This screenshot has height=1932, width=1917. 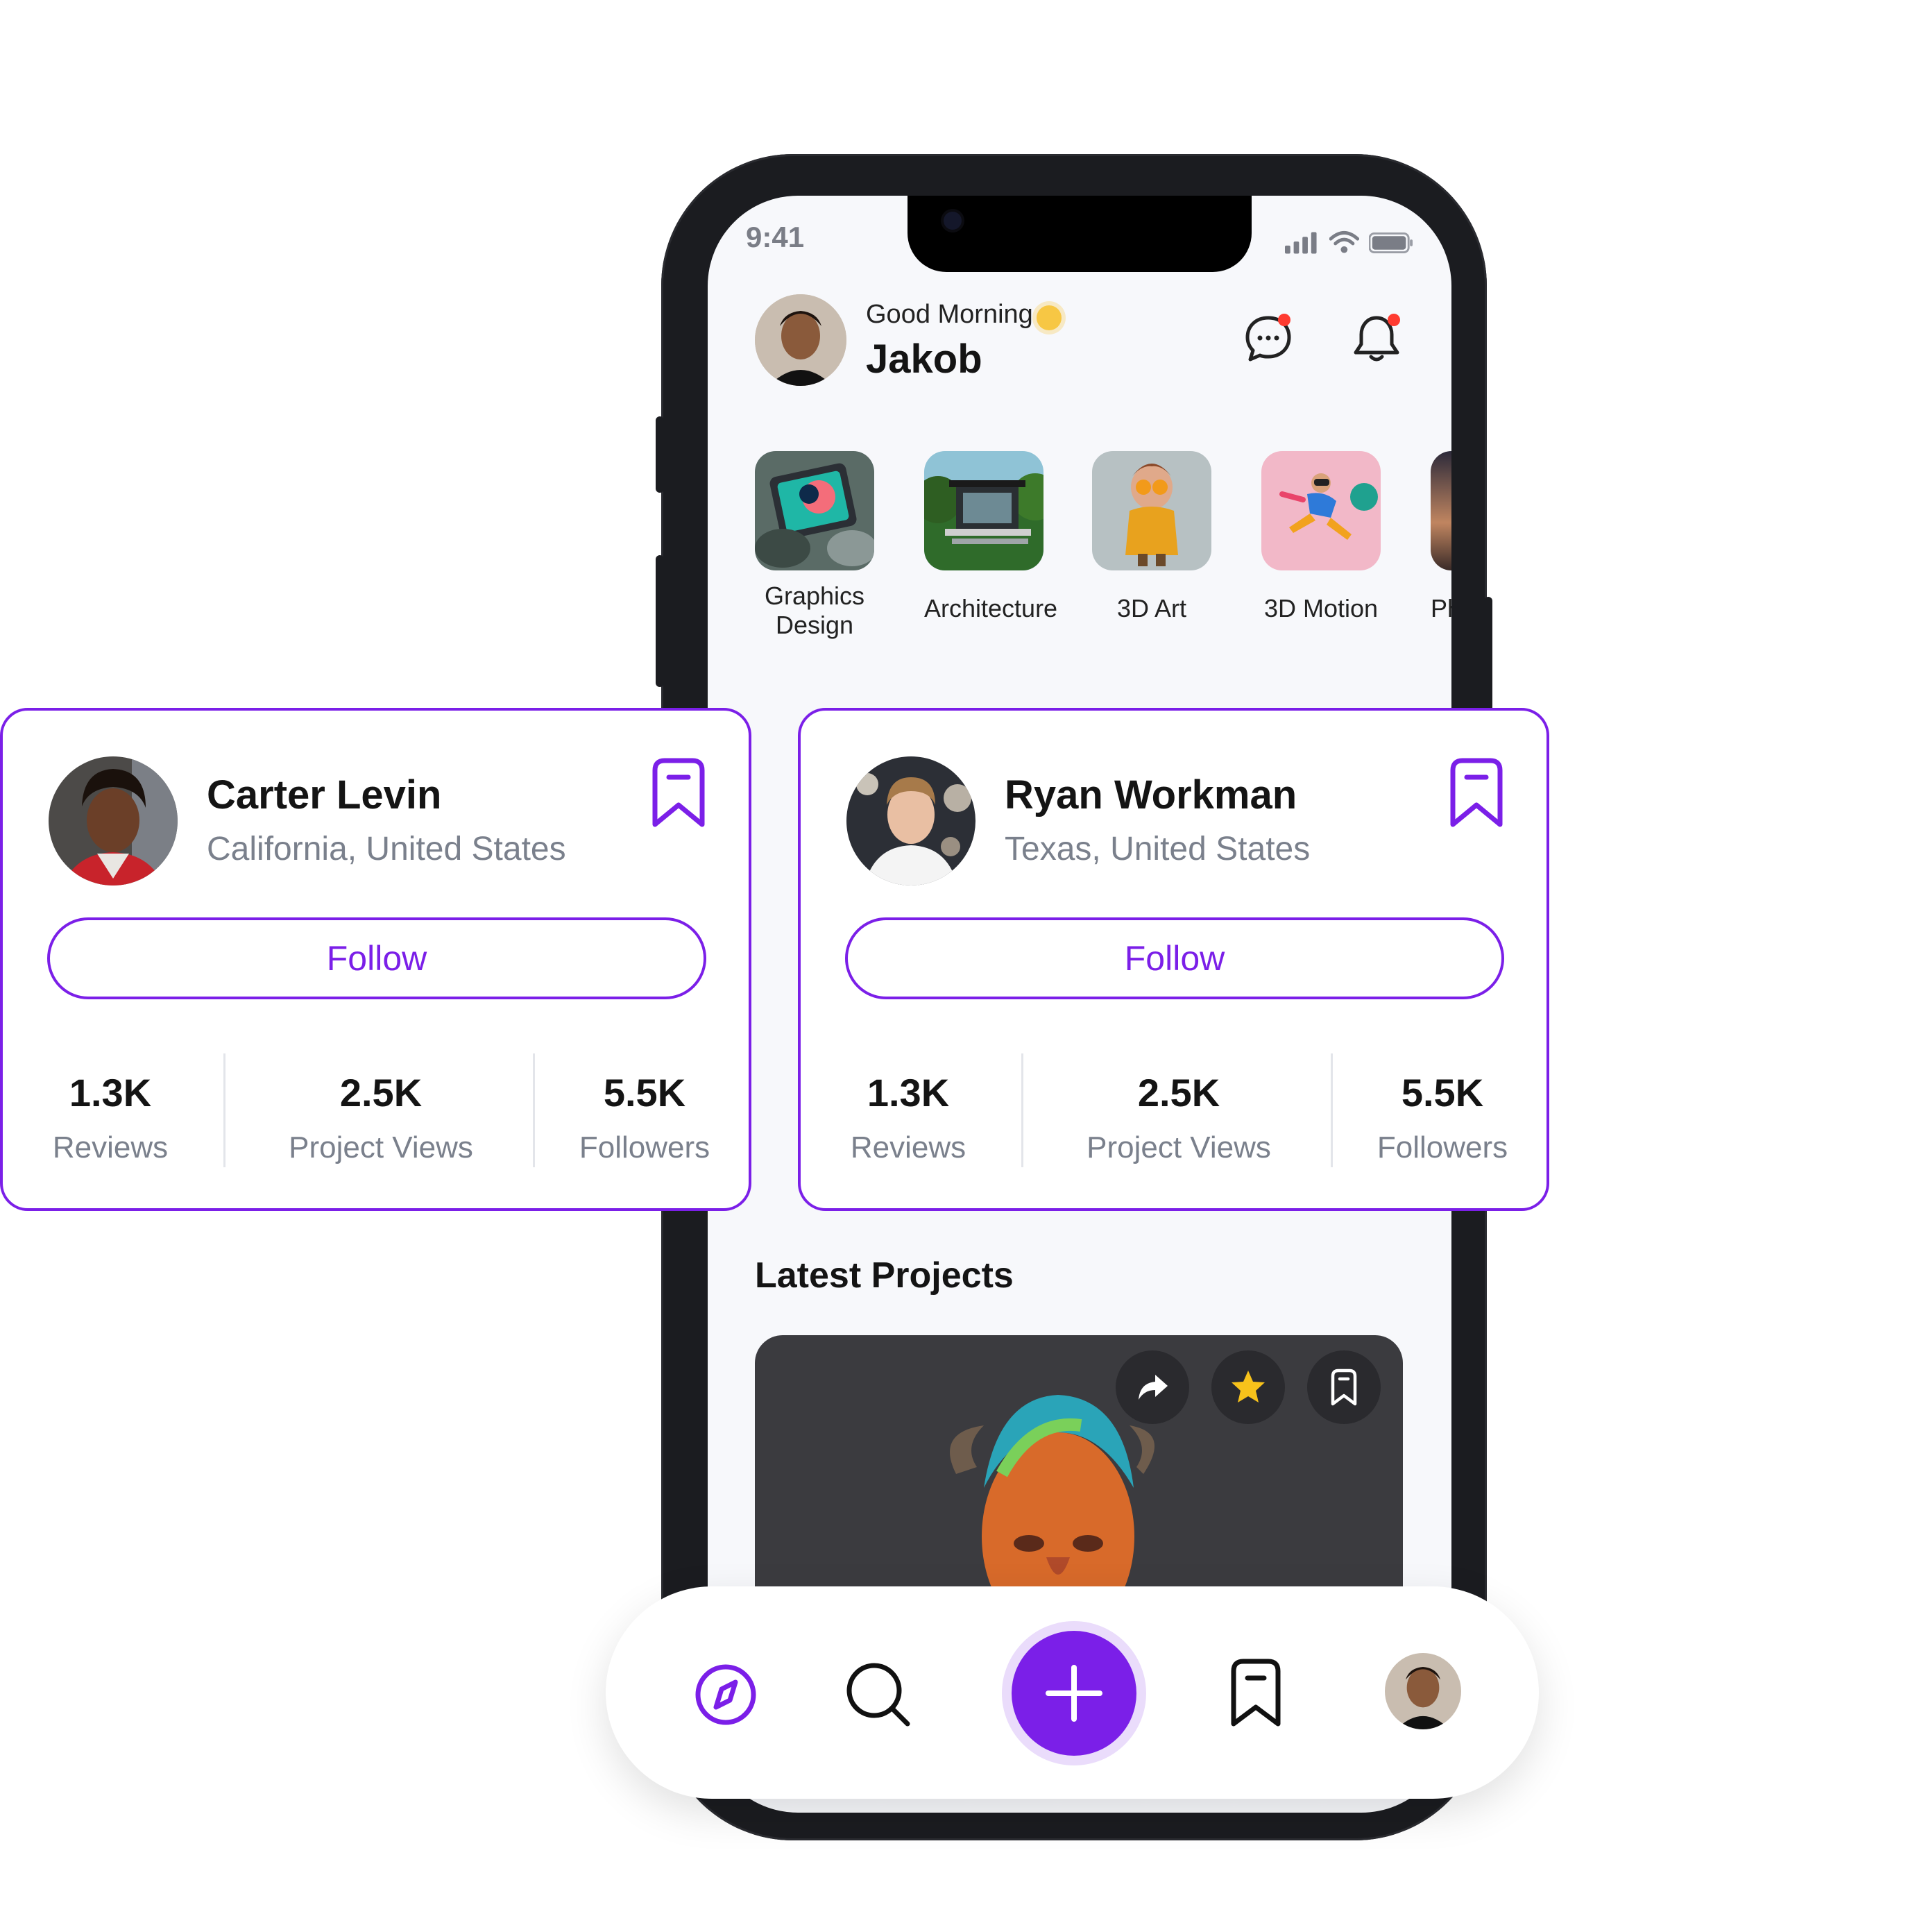 I want to click on nav-saved, so click(x=1256, y=1693).